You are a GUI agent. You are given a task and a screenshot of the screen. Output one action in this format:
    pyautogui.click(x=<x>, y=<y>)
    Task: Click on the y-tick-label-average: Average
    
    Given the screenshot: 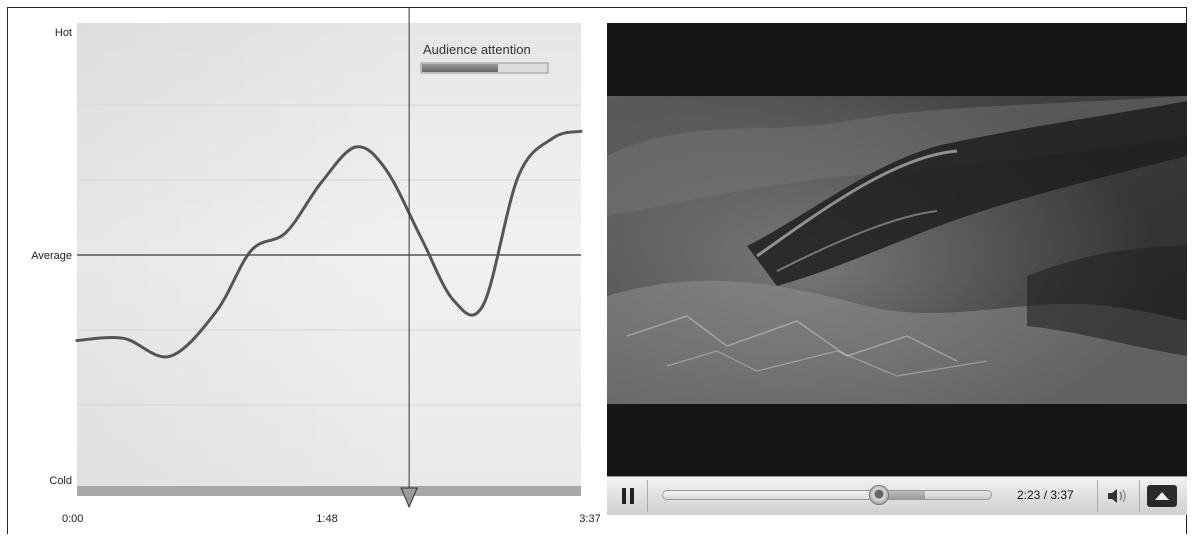 What is the action you would take?
    pyautogui.click(x=51, y=256)
    